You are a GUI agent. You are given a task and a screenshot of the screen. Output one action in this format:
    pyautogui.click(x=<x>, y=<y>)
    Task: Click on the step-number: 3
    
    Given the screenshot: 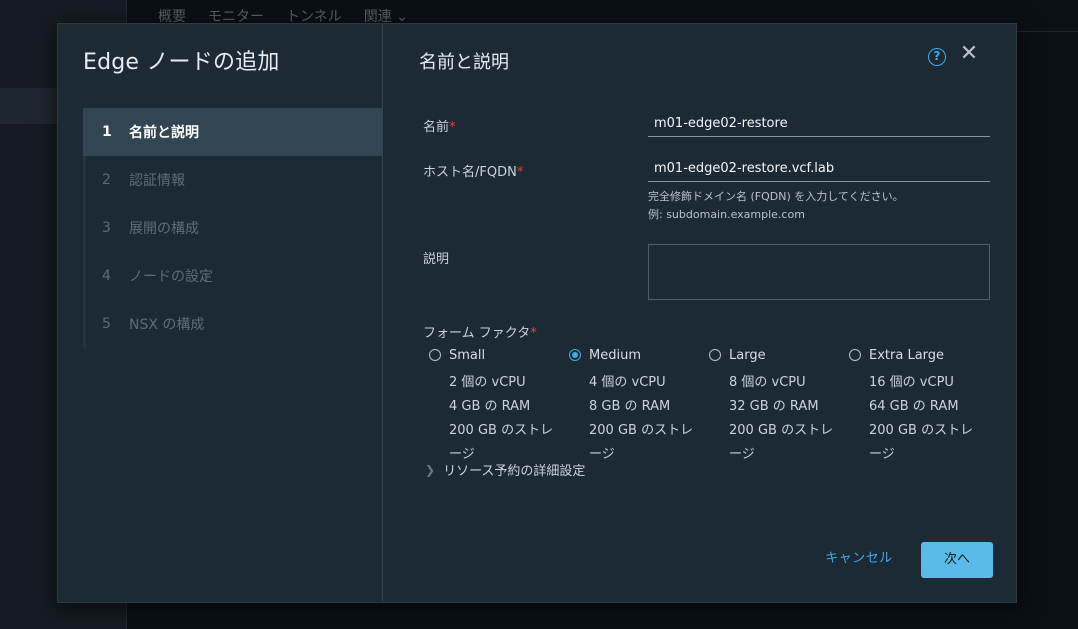 What is the action you would take?
    pyautogui.click(x=106, y=228)
    